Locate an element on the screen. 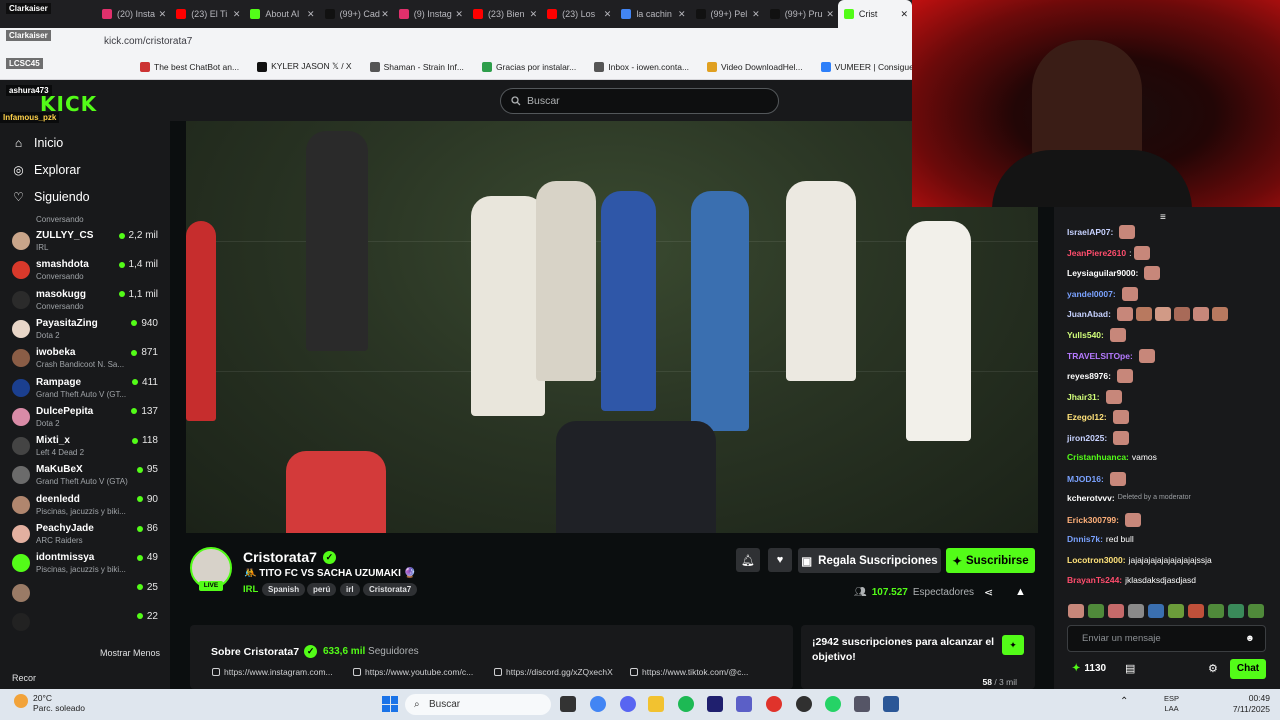  calendar-icon: ▤ is located at coordinates (1130, 668).